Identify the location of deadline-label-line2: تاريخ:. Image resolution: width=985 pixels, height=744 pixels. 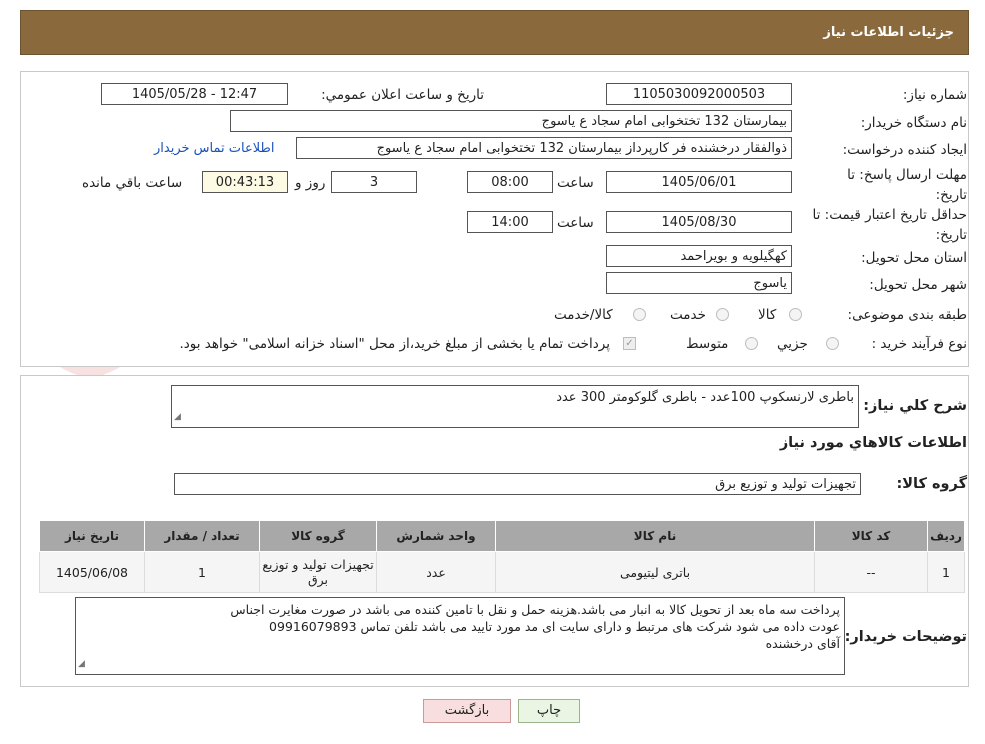
(951, 195).